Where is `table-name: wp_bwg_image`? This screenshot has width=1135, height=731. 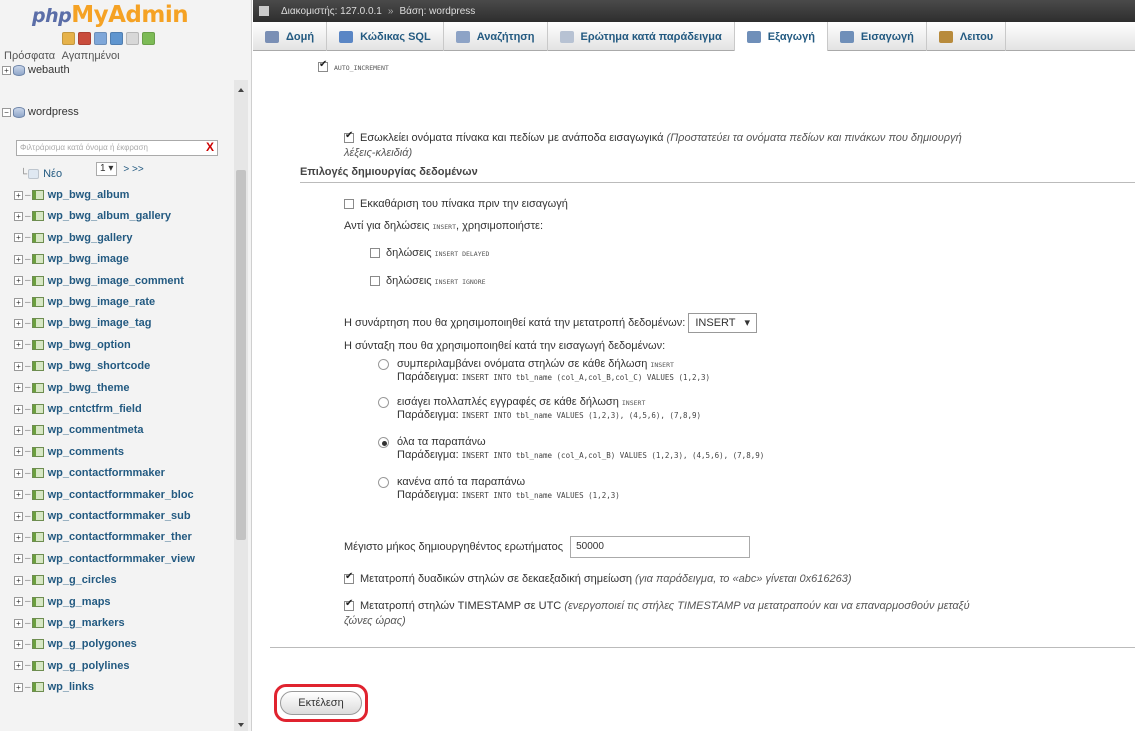 table-name: wp_bwg_image is located at coordinates (88, 259).